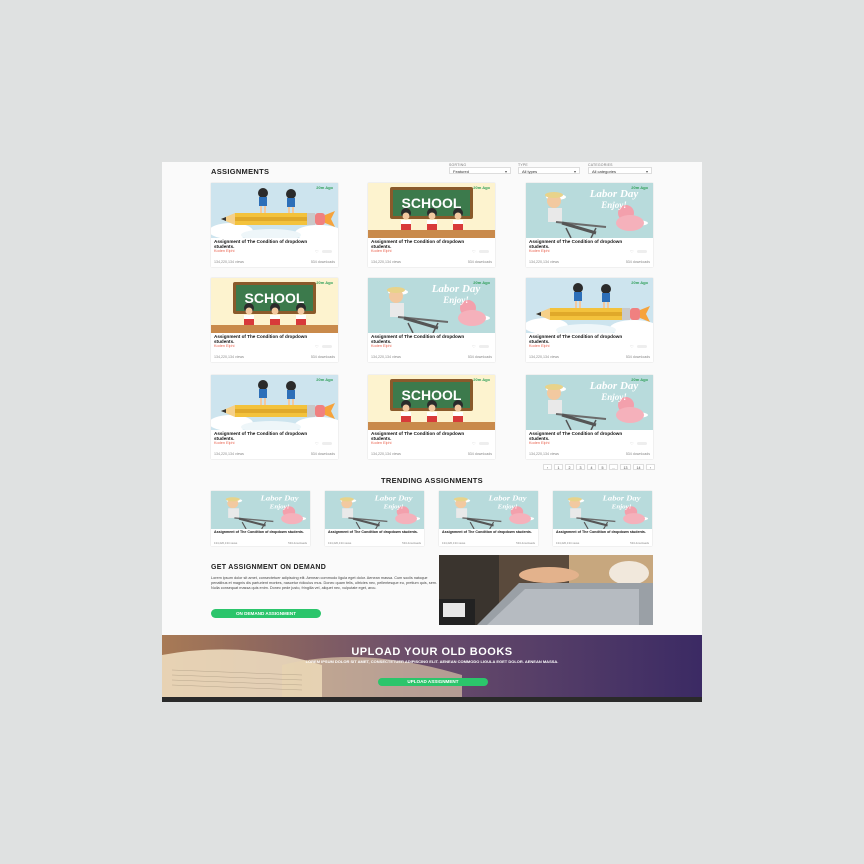  Describe the element at coordinates (480, 170) in the screenshot. I see `sorting-select: Featured ▾` at that location.